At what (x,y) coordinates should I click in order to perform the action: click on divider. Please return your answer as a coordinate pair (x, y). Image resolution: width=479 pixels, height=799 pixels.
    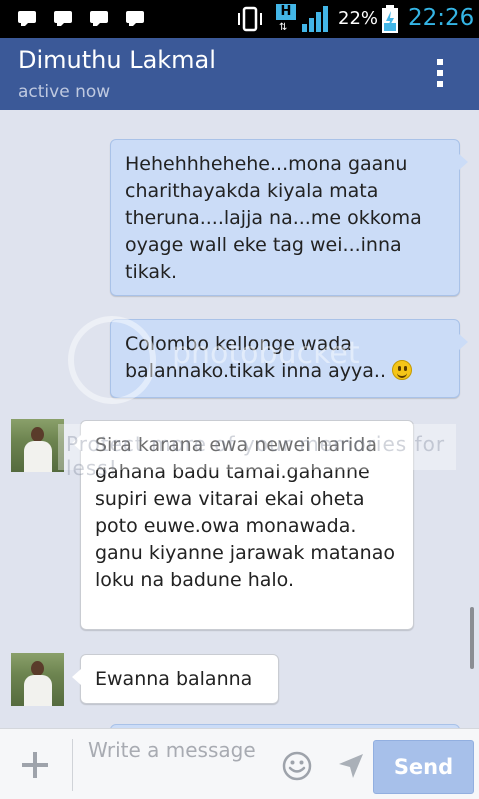
    Looking at the image, I should click on (72, 765).